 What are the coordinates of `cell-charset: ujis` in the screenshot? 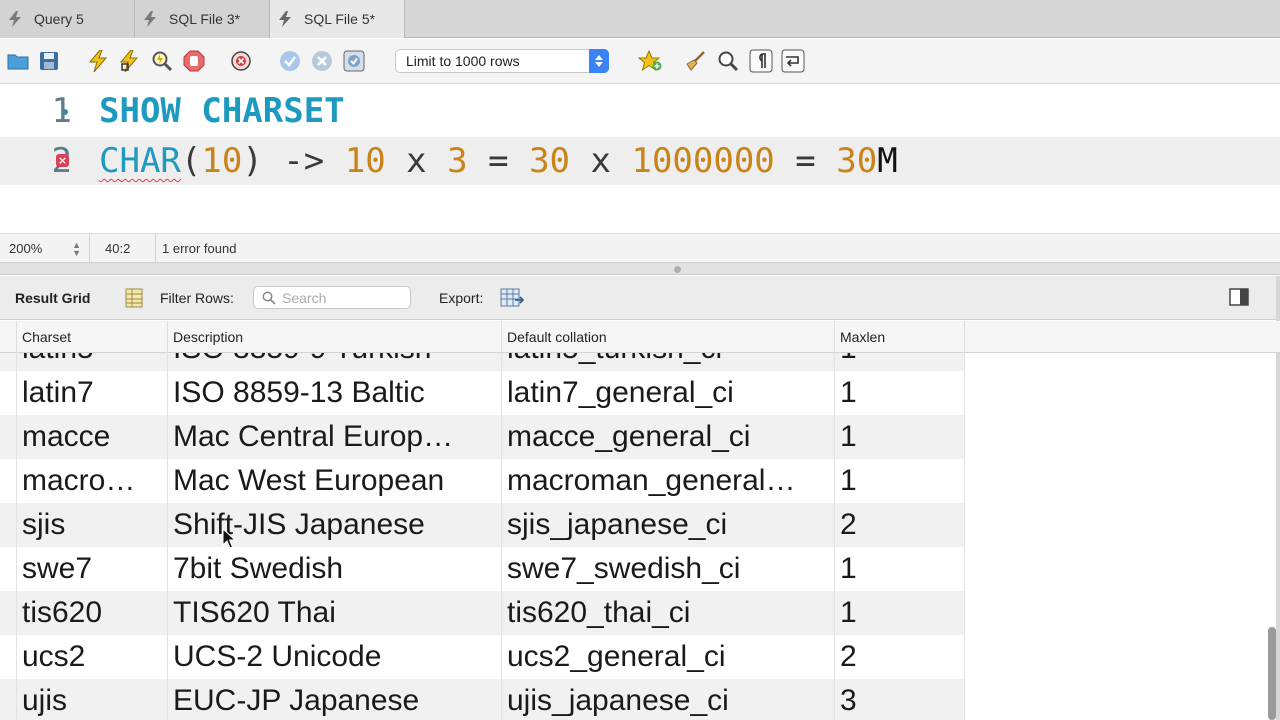 It's located at (92, 699).